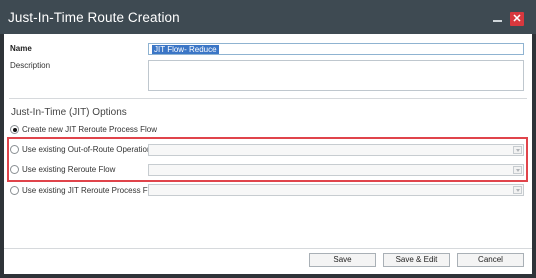 This screenshot has height=278, width=536. I want to click on footer-divider, so click(268, 248).